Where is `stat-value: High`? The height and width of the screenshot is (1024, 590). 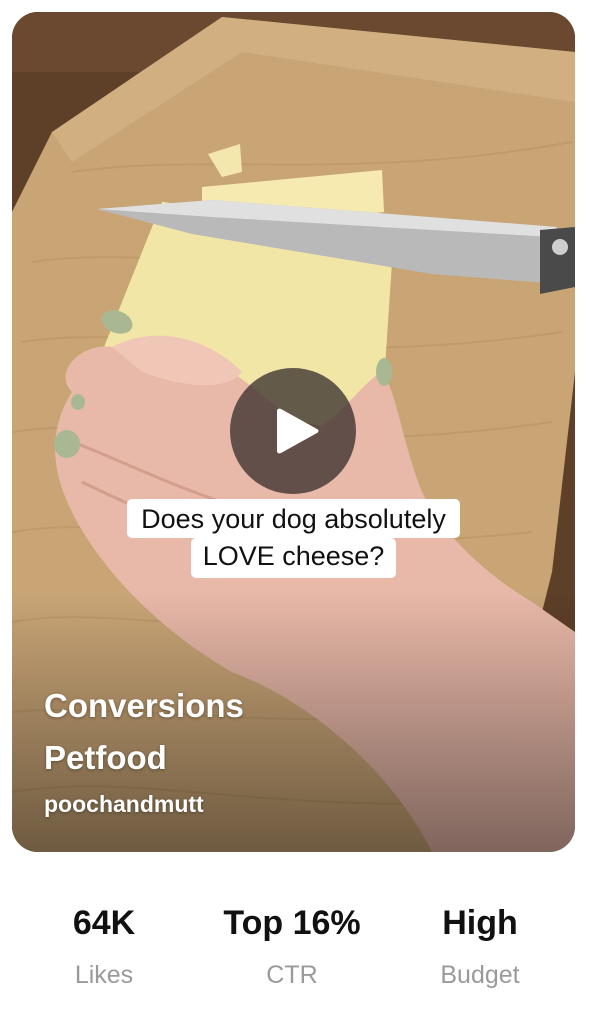
stat-value: High is located at coordinates (480, 923).